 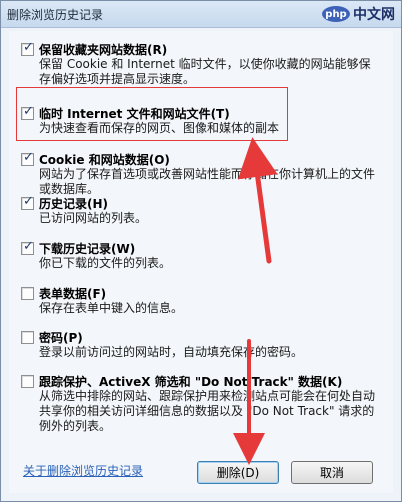 I want to click on option-description: 登录以前访问过的网站时，自动填充保存的密码。, so click(x=171, y=352).